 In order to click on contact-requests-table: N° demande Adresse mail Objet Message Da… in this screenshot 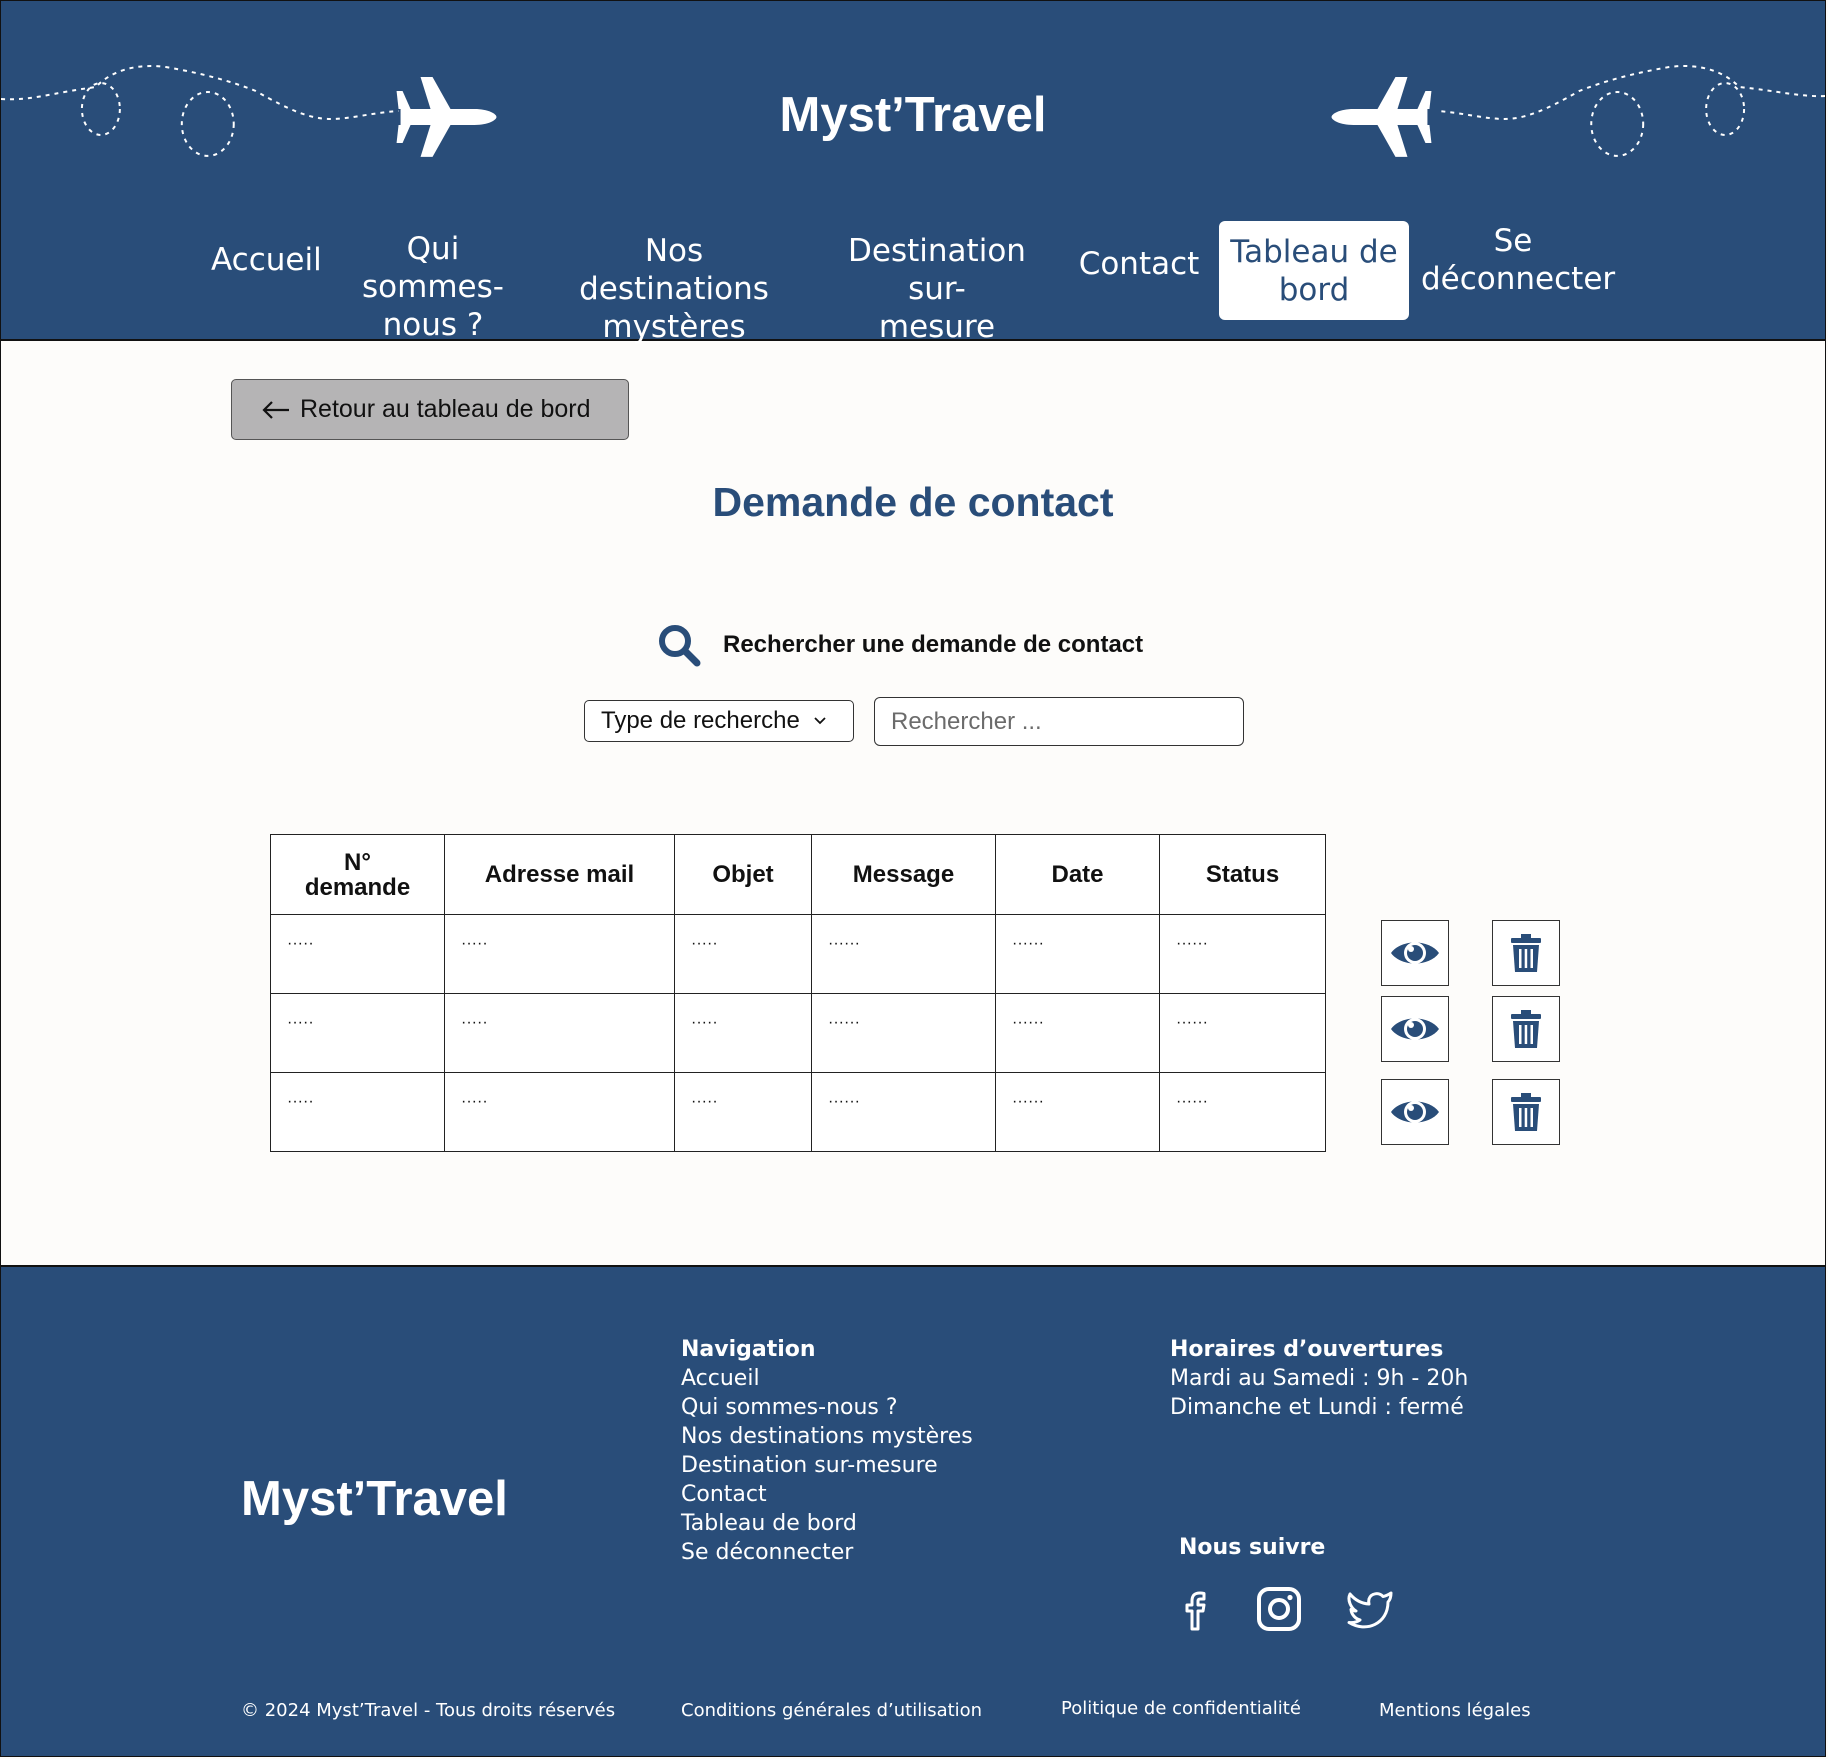, I will do `click(798, 993)`.